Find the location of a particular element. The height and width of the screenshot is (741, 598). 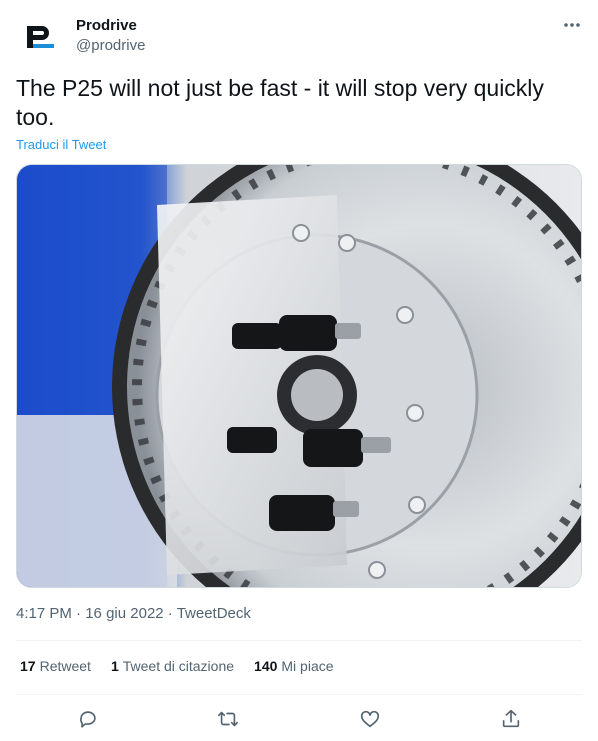

retweets-stat: 17 Retweet is located at coordinates (55, 666).